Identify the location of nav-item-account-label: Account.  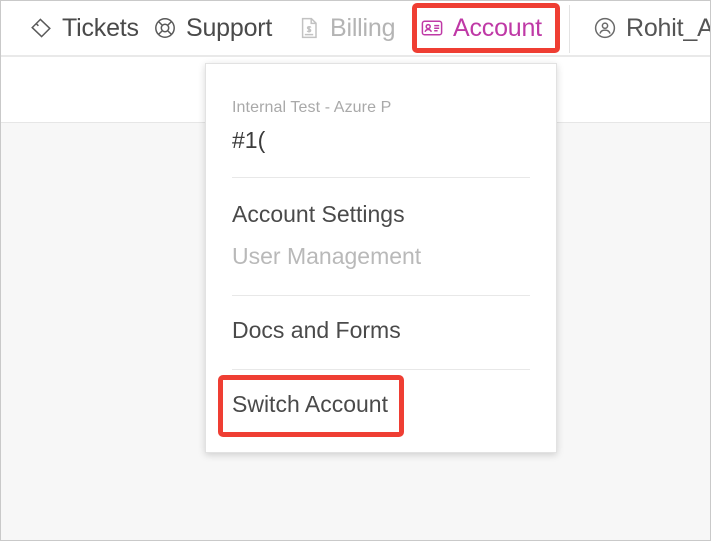
(497, 27).